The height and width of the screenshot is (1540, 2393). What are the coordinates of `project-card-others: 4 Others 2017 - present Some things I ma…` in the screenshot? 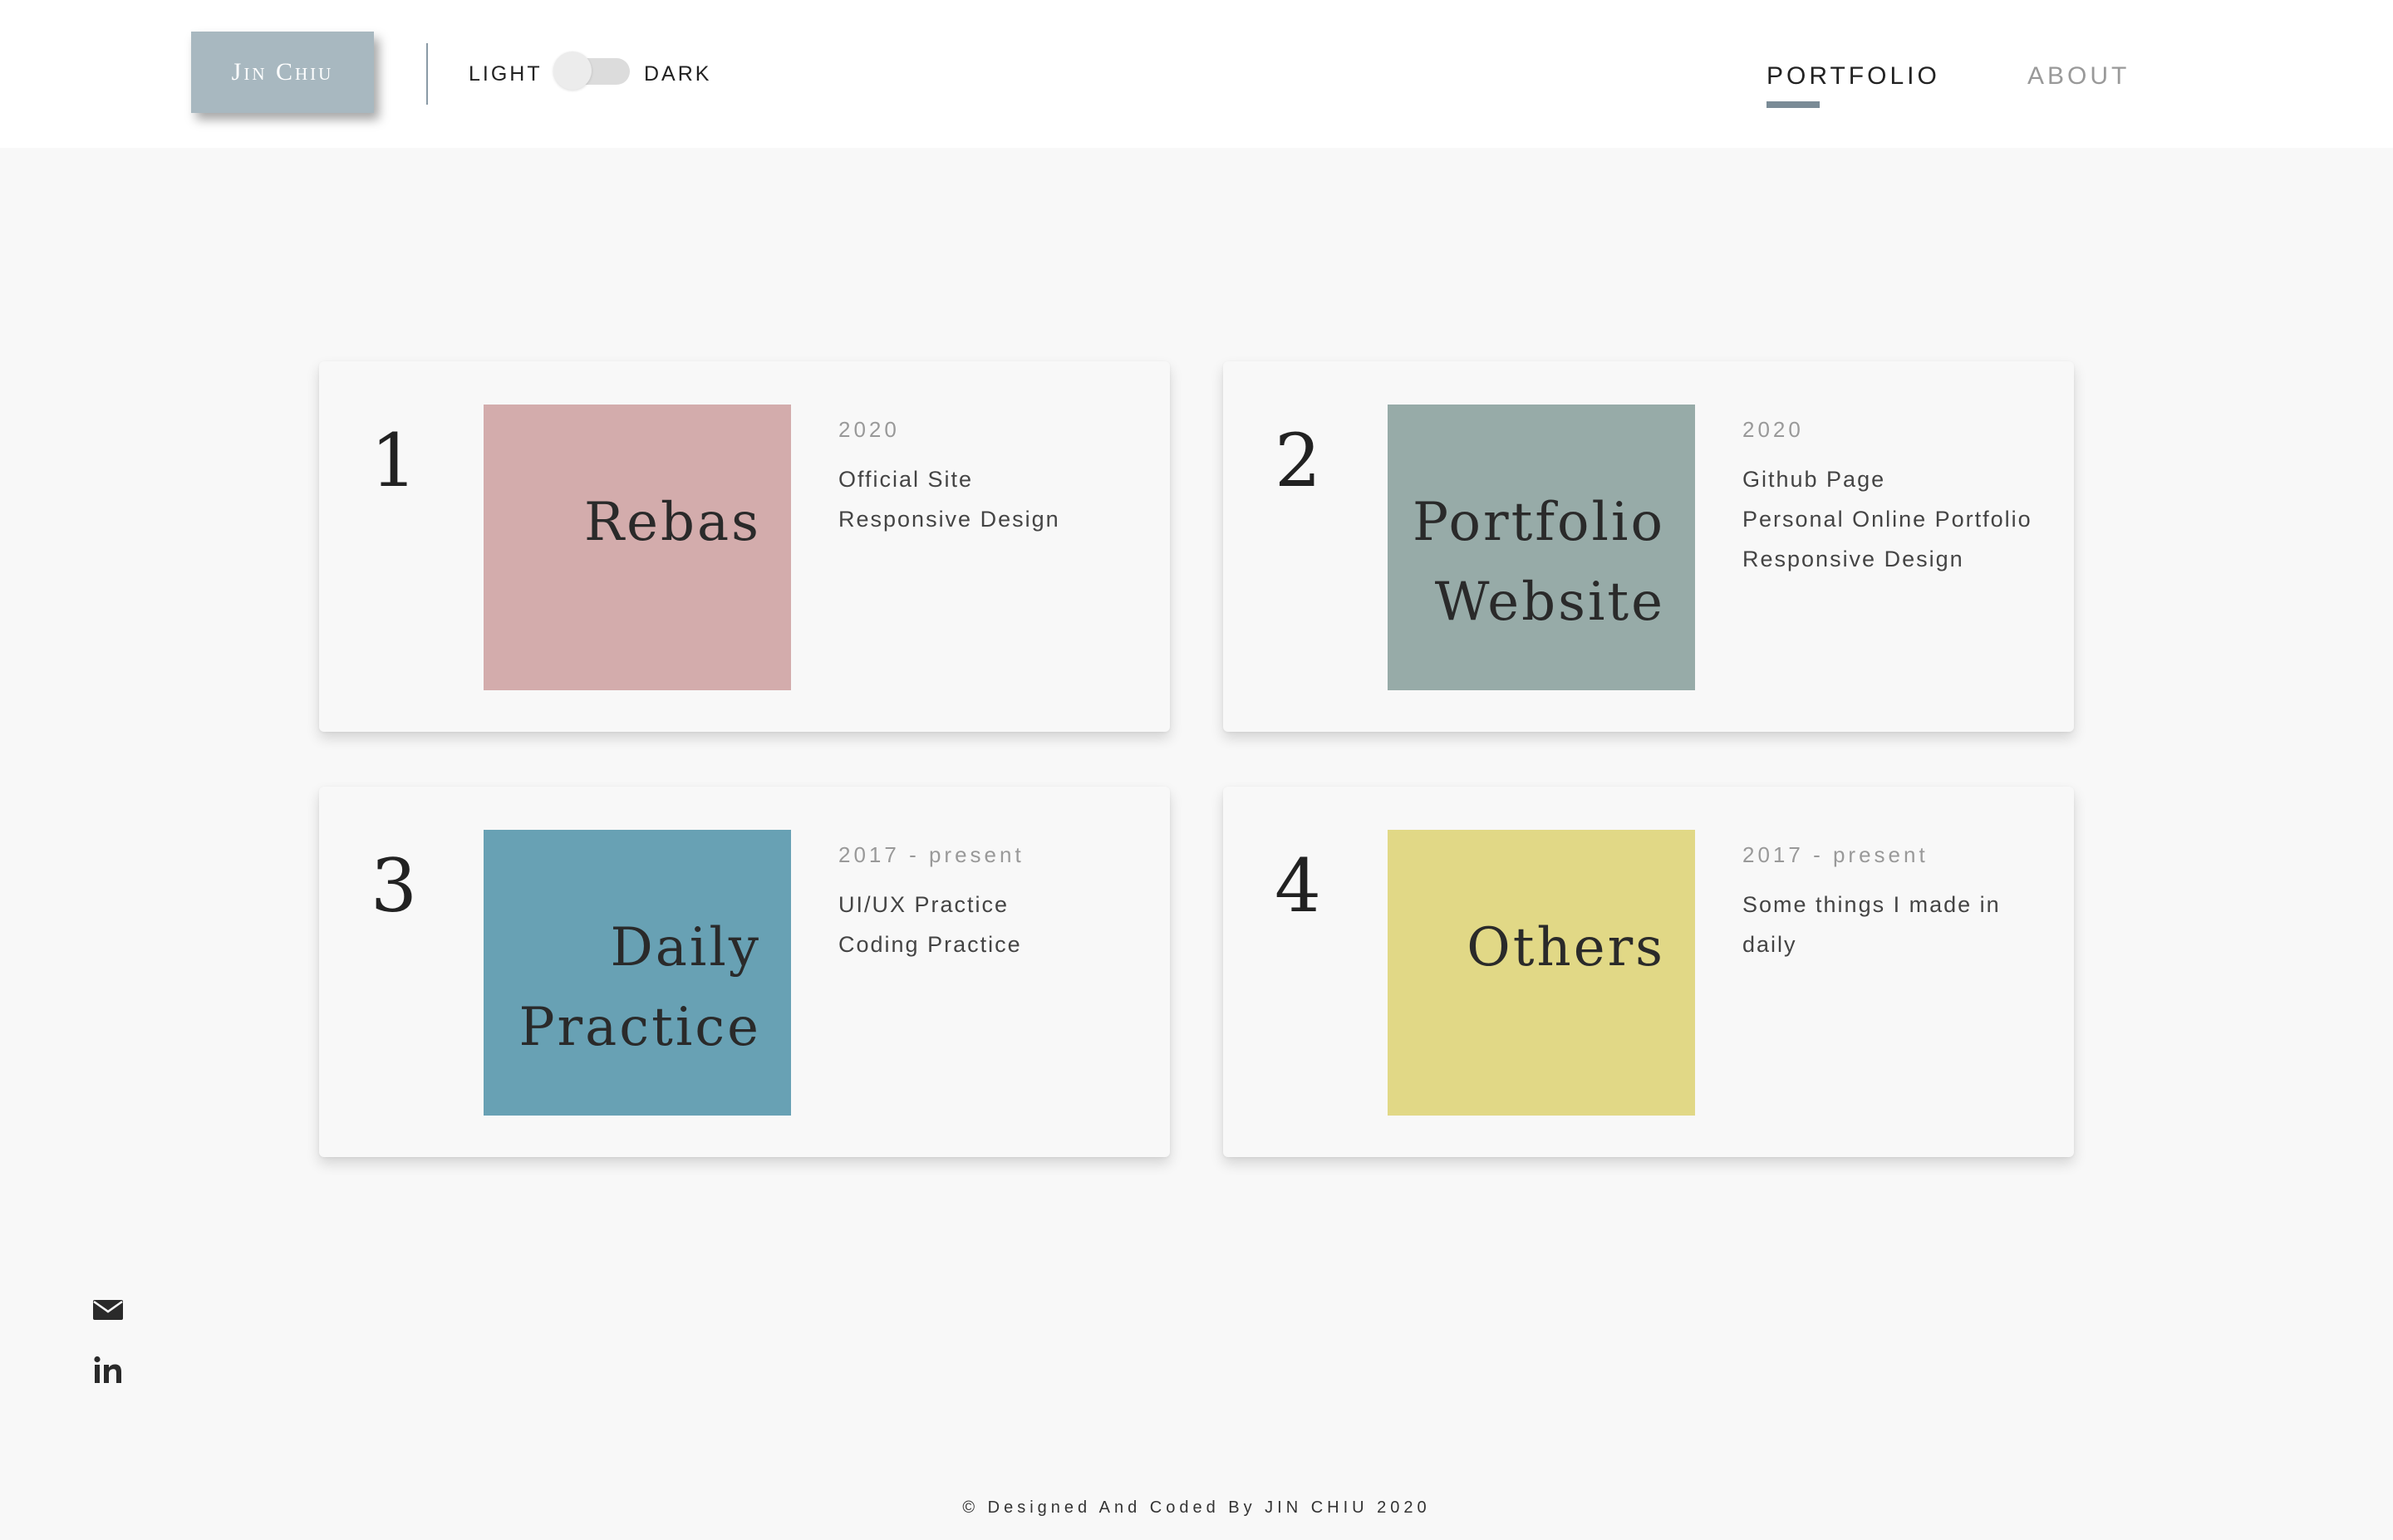 It's located at (1648, 972).